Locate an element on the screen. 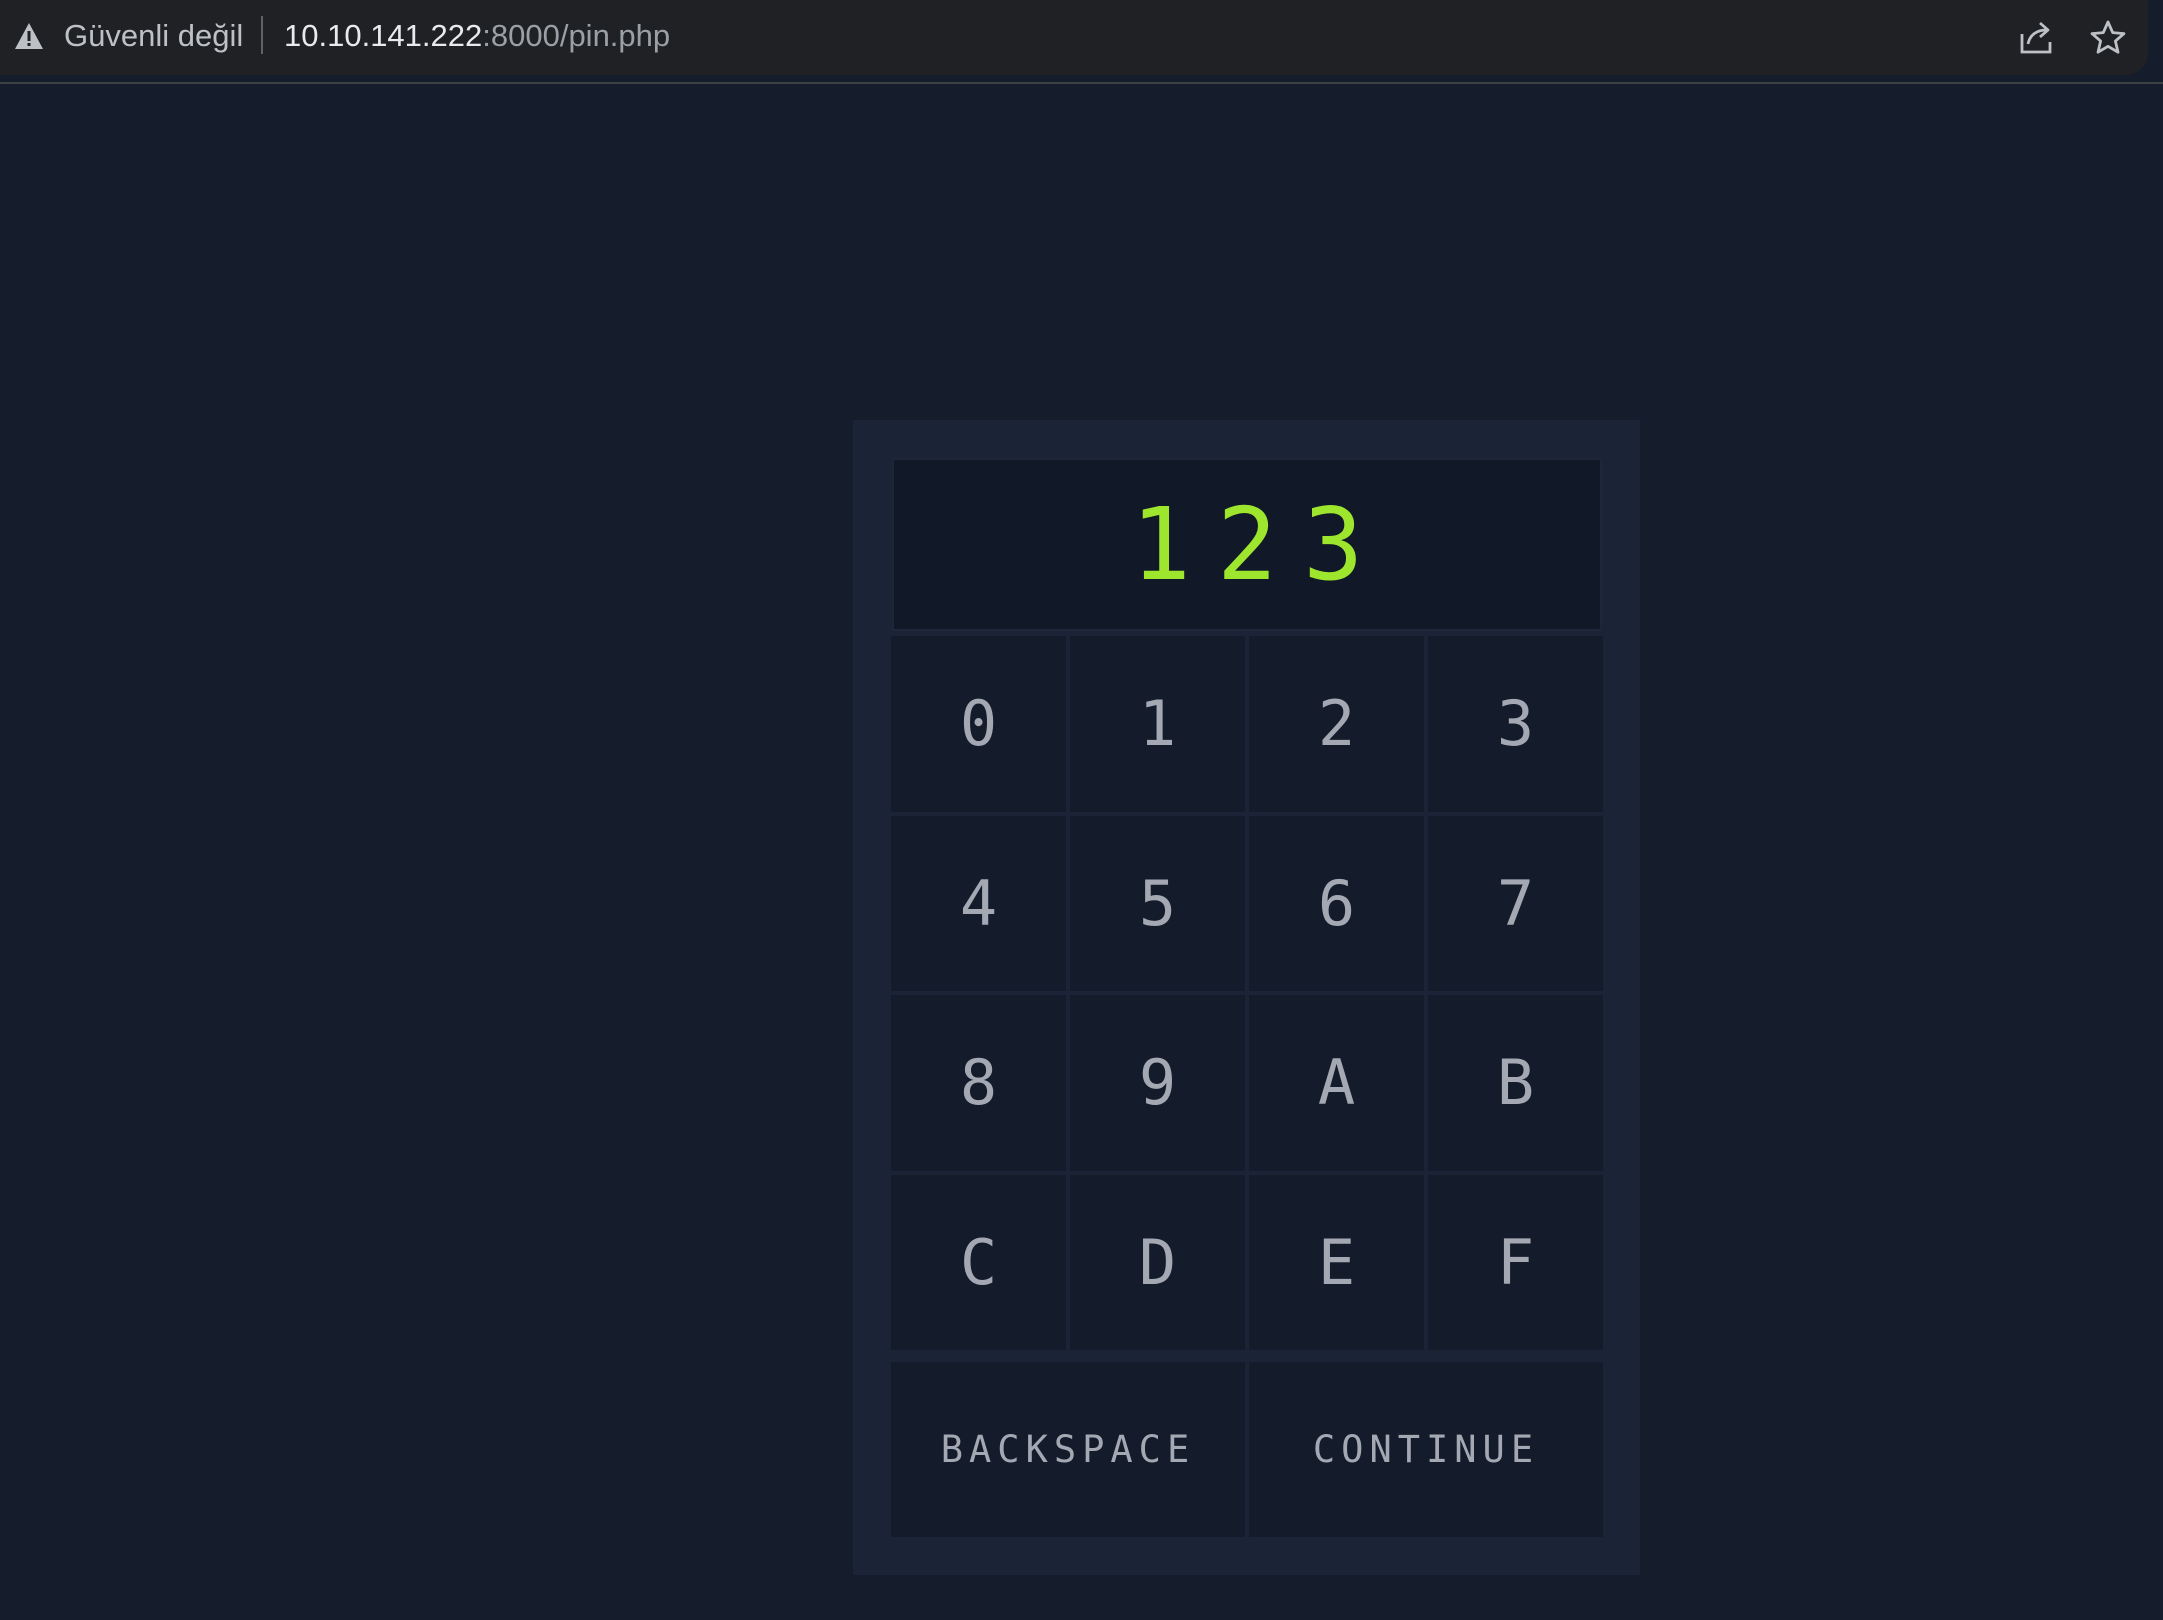  key-d: D is located at coordinates (1157, 1262).